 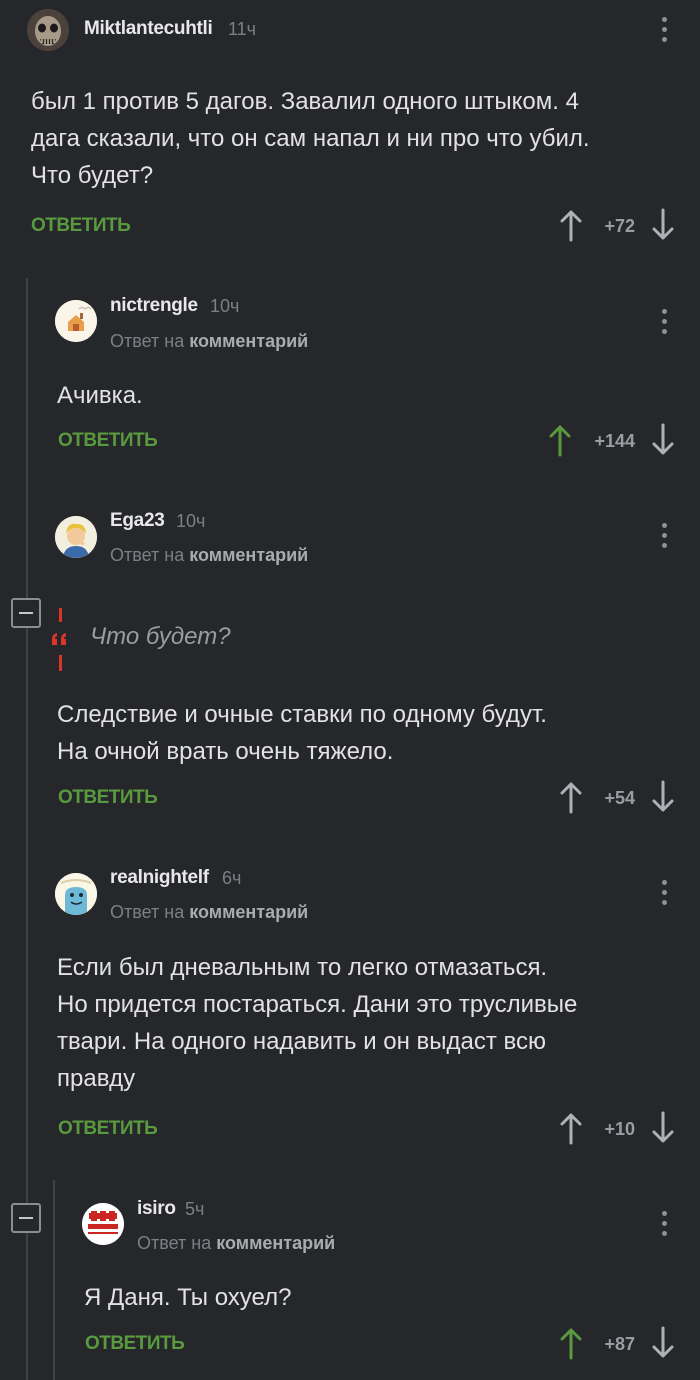 What do you see at coordinates (195, 1209) in the screenshot?
I see `timestamp: 5ч` at bounding box center [195, 1209].